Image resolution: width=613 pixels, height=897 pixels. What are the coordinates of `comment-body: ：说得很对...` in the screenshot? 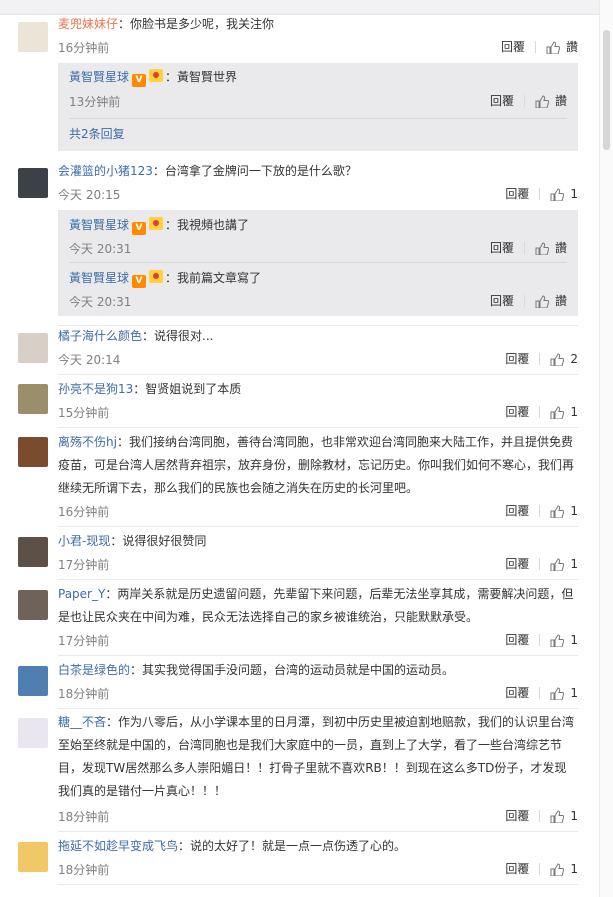 It's located at (178, 336).